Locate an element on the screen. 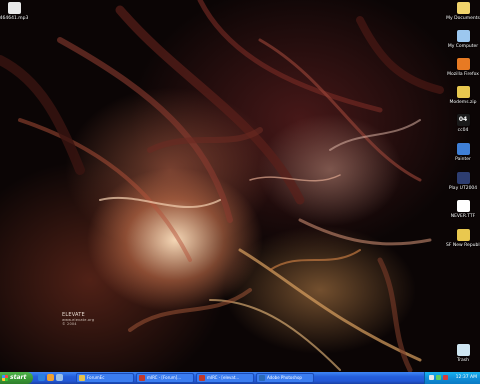 The height and width of the screenshot is (384, 480). start-button: start is located at coordinates (16, 378).